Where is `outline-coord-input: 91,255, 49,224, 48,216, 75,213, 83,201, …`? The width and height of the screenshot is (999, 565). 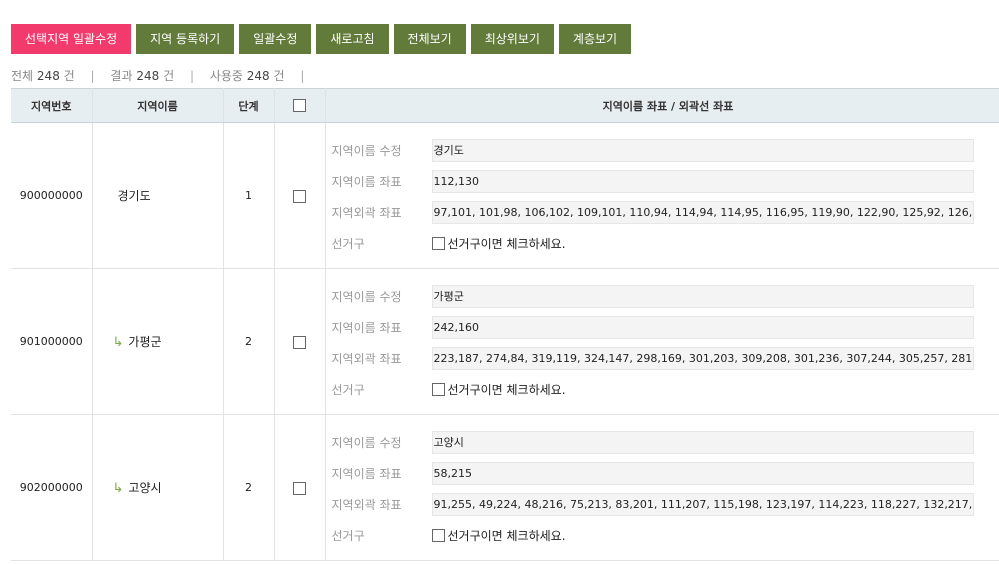
outline-coord-input: 91,255, 49,224, 48,216, 75,213, 83,201, … is located at coordinates (702, 504).